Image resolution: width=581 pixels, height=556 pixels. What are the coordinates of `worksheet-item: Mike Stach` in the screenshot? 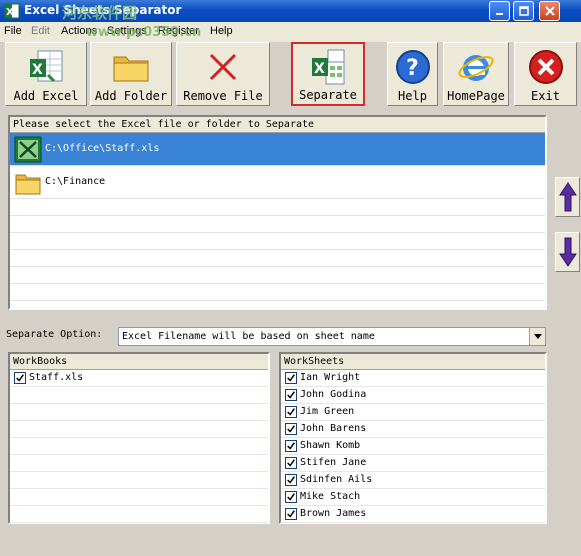 It's located at (413, 497).